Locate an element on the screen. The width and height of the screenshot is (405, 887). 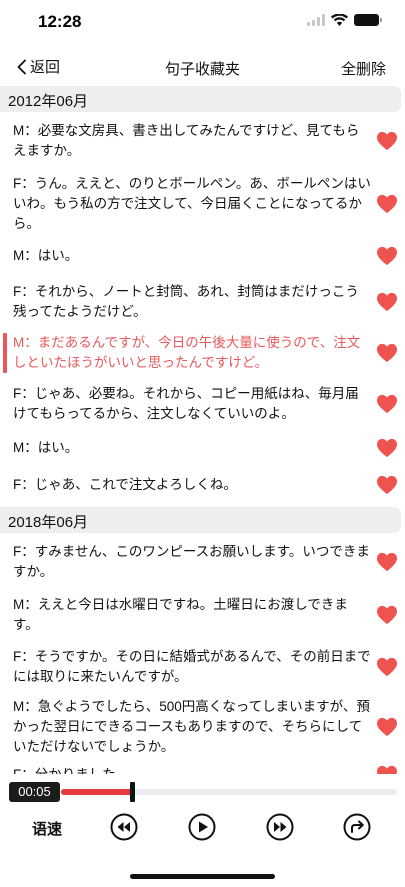
sentence-item: F：それから、ノートと封筒、あれ、封筒はまだけっこう残ってたようだけど。 is located at coordinates (202, 302).